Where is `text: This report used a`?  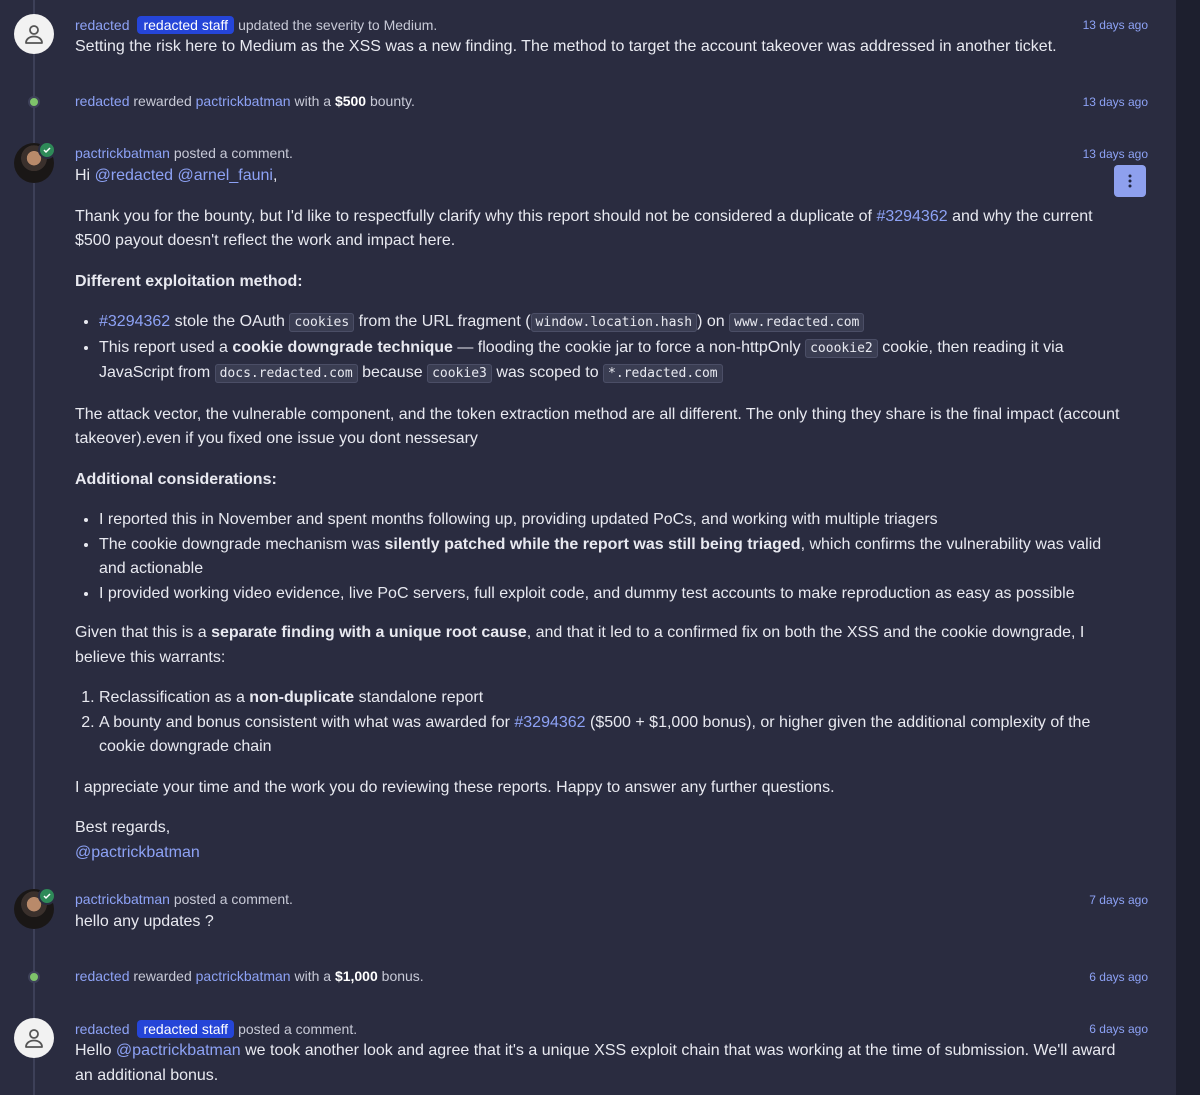
text: This report used a is located at coordinates (163, 347).